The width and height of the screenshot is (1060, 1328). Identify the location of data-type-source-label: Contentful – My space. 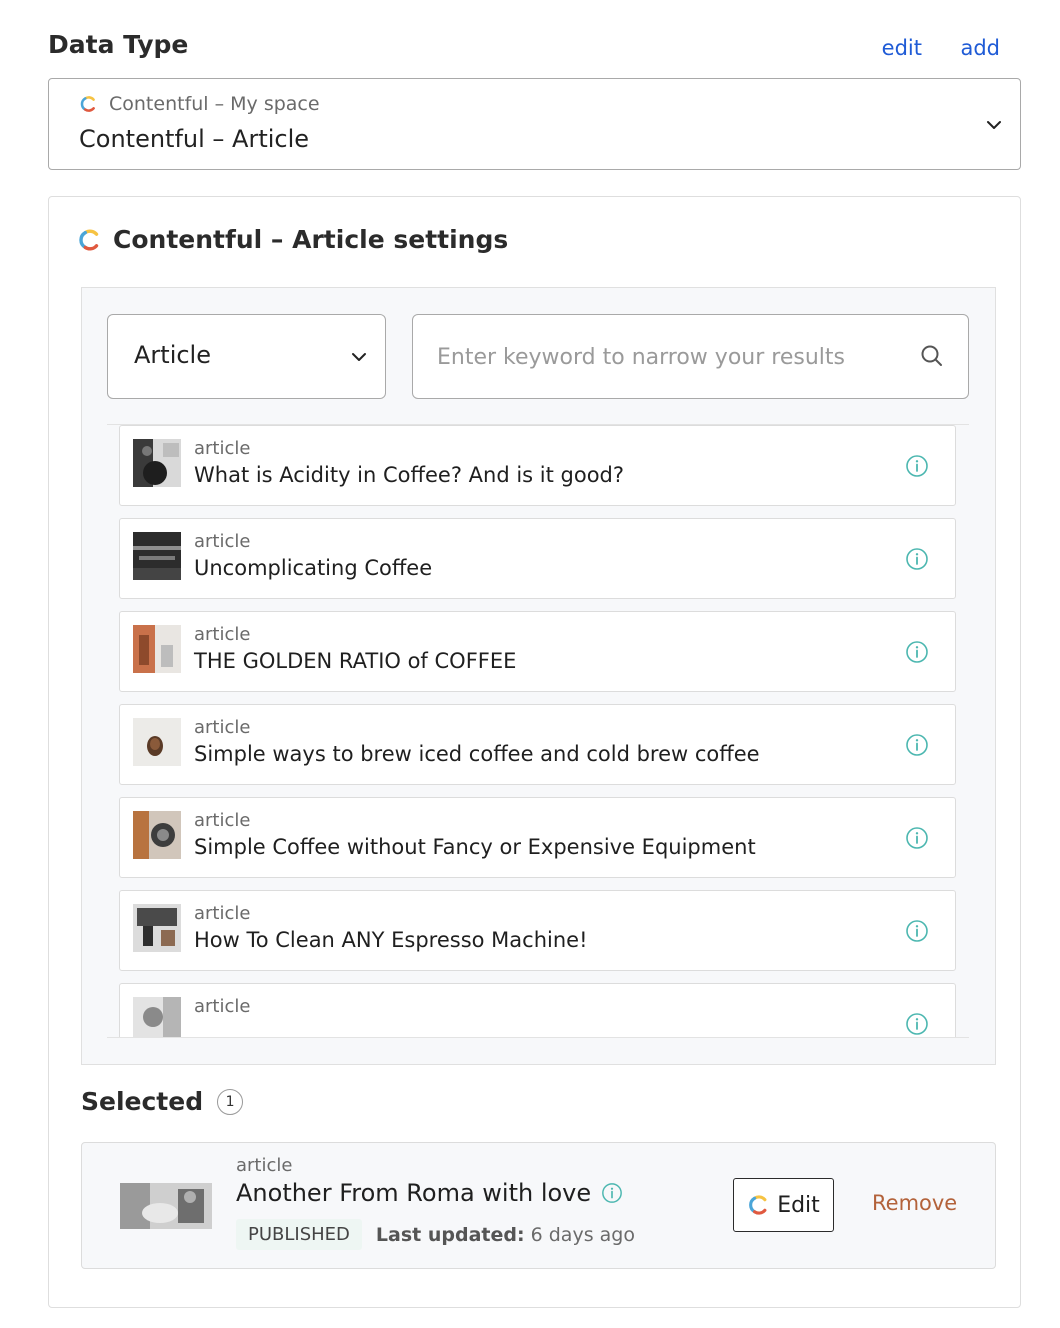
(214, 104).